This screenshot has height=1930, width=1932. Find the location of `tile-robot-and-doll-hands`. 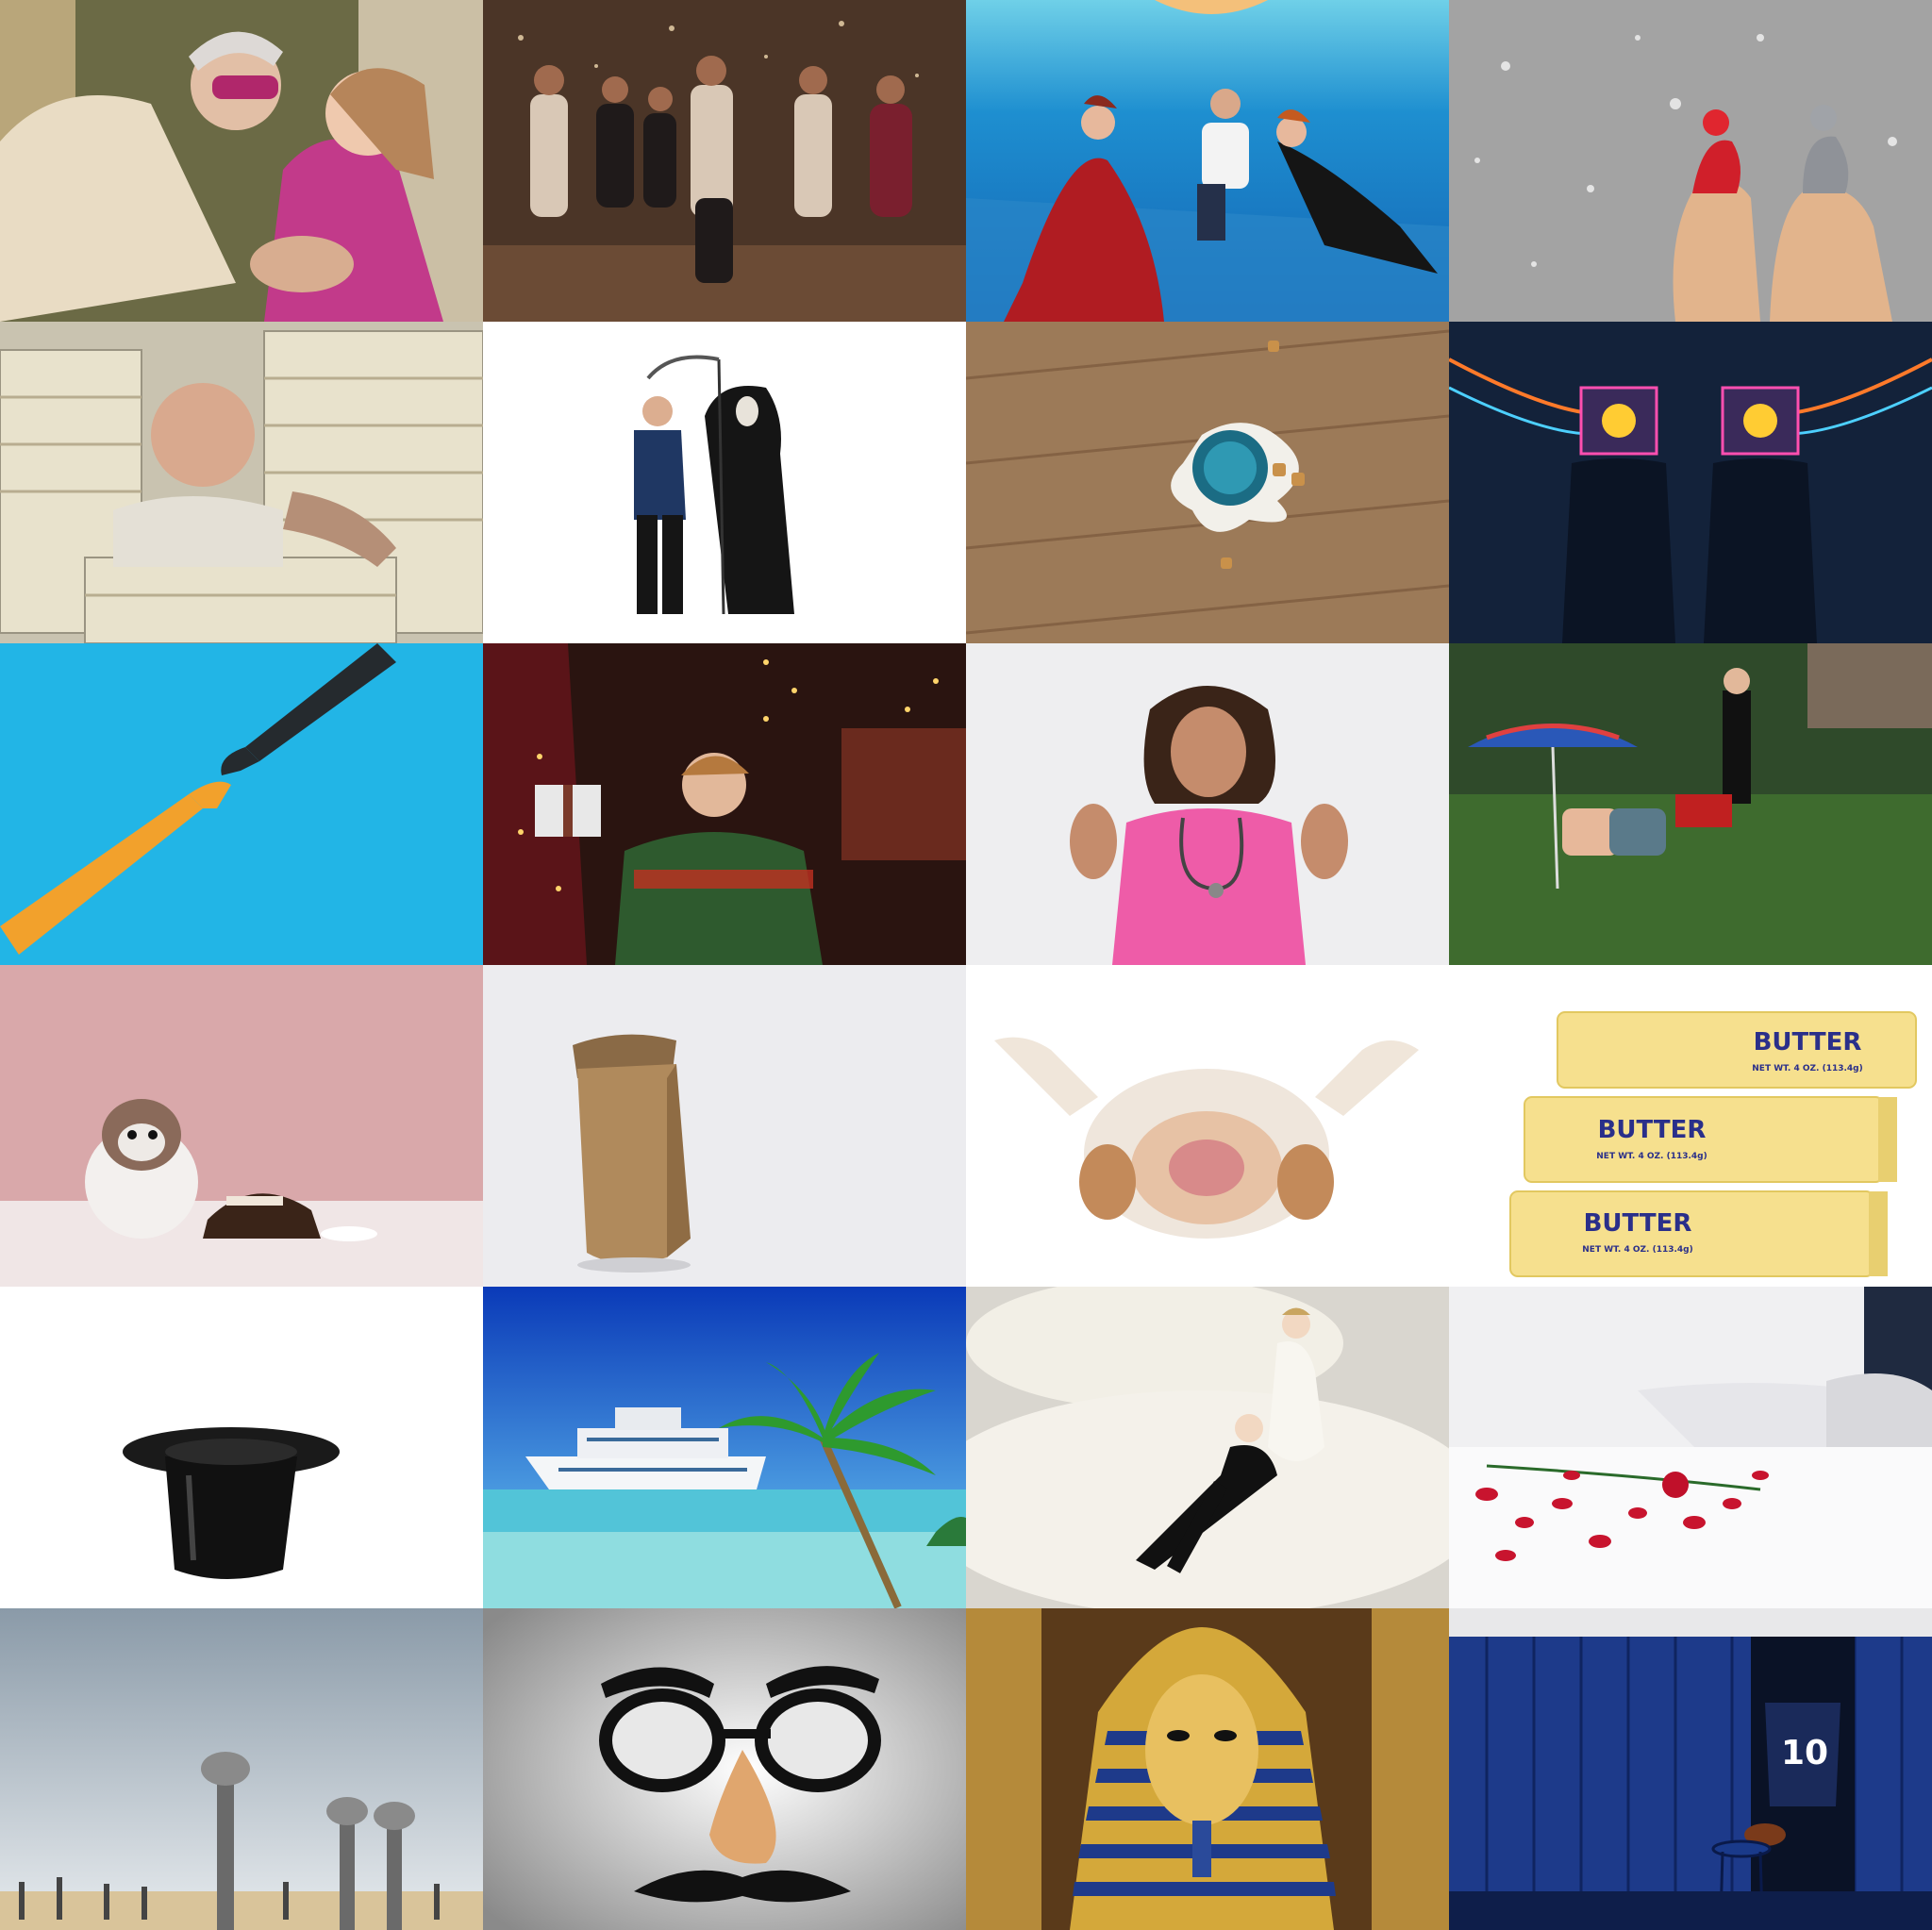

tile-robot-and-doll-hands is located at coordinates (241, 804).